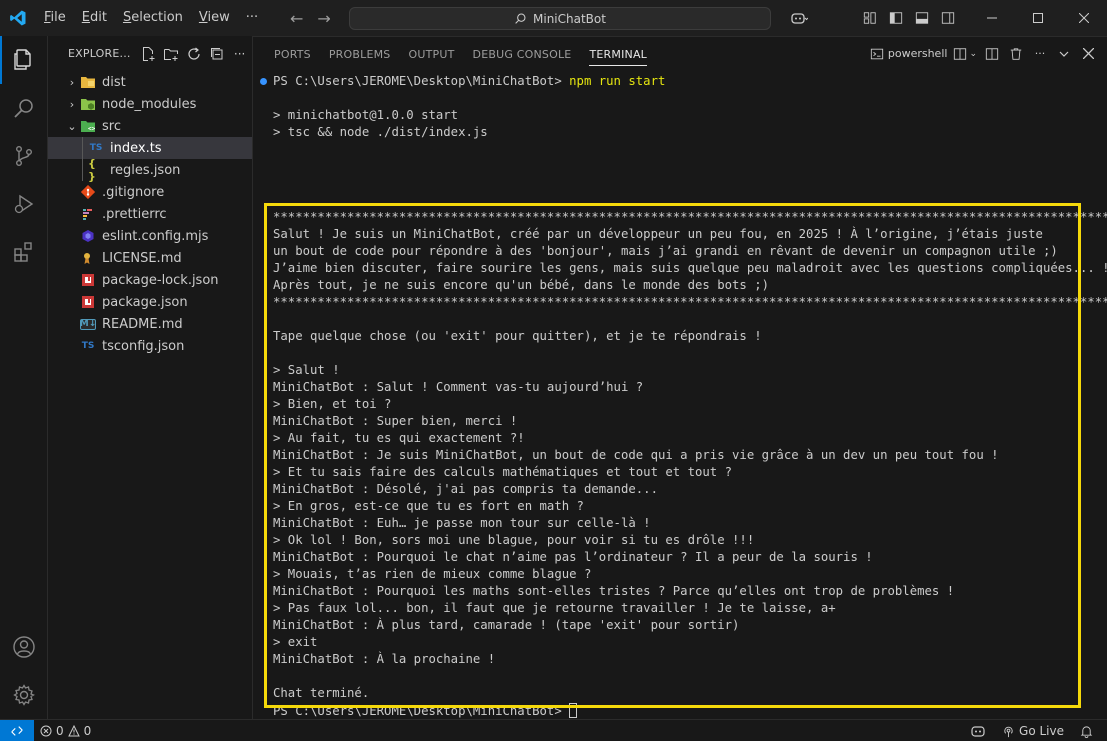 This screenshot has height=741, width=1107. What do you see at coordinates (24, 377) in the screenshot?
I see `activity-bar` at bounding box center [24, 377].